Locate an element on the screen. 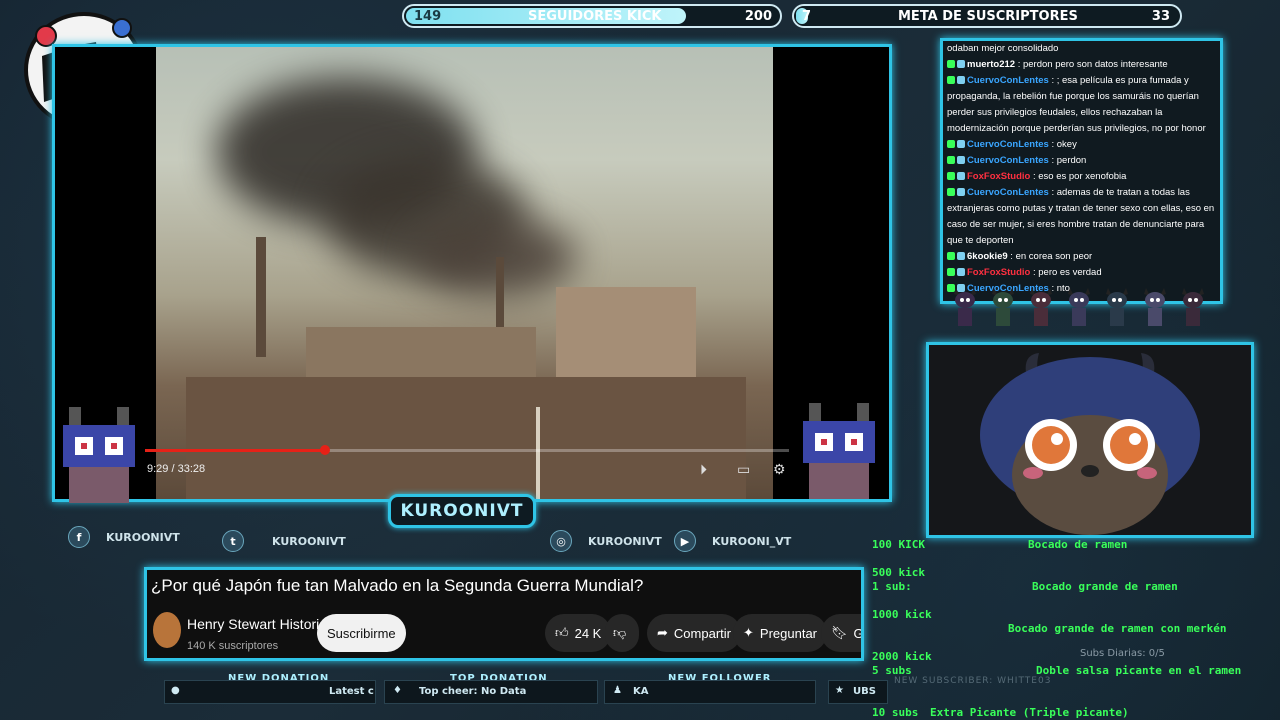  star-icon: ★ is located at coordinates (839, 690).